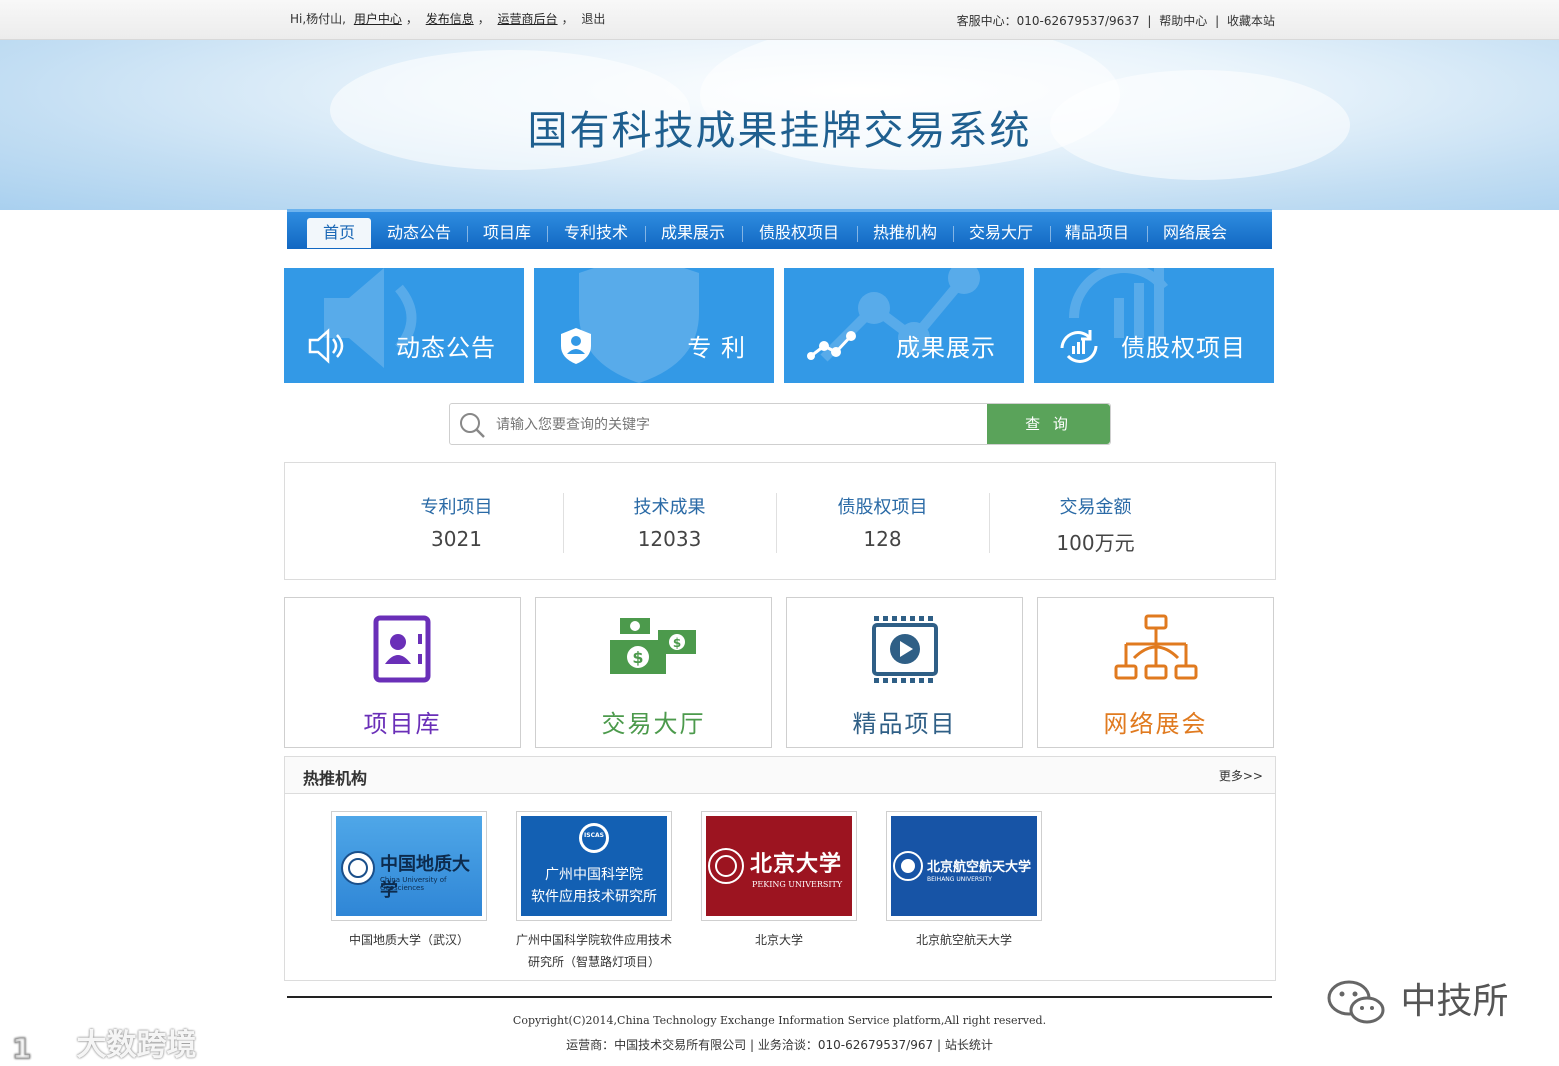 The height and width of the screenshot is (1066, 1559). I want to click on org-logo-frame: ISCAS 广州中国科学院 软件应用技术研究所, so click(594, 866).